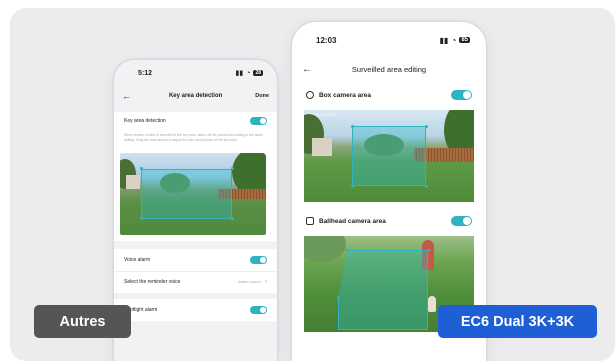 The height and width of the screenshot is (361, 615). I want to click on ptz-camera-icon, so click(310, 221).